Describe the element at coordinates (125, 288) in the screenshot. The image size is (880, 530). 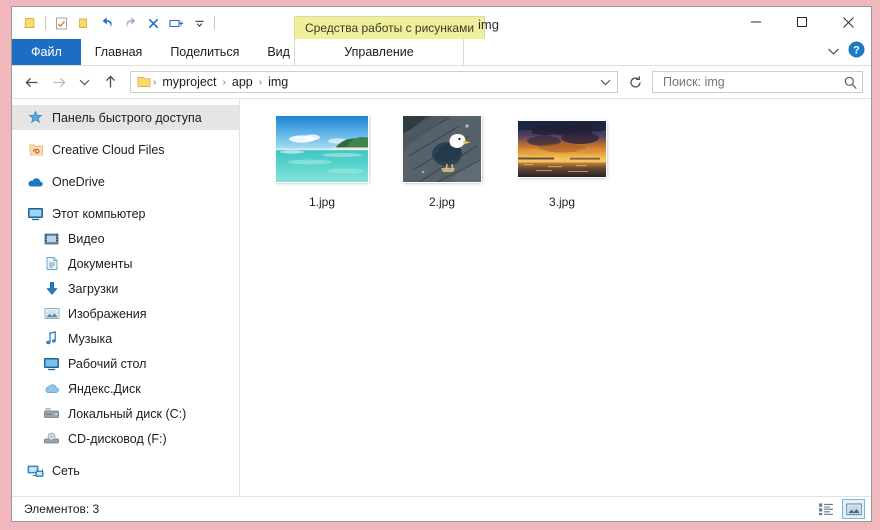
I see `sidebar-item-downloads: Загрузки` at that location.